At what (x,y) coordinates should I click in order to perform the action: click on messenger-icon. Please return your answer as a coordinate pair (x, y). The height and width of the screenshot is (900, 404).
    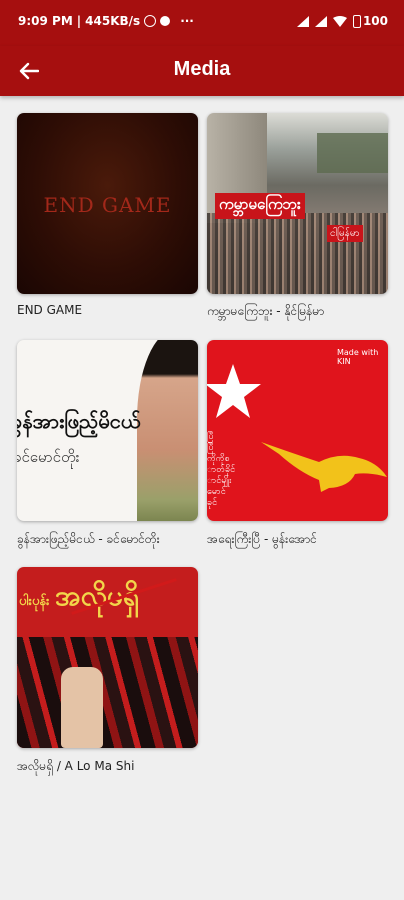
    Looking at the image, I should click on (165, 21).